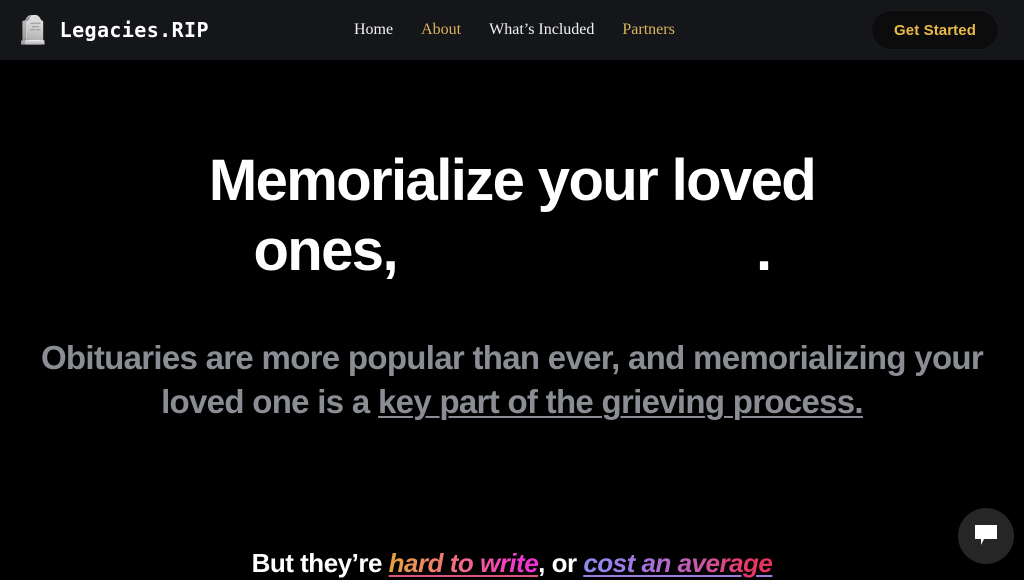  Describe the element at coordinates (648, 30) in the screenshot. I see `nav-item-partners: Partners` at that location.